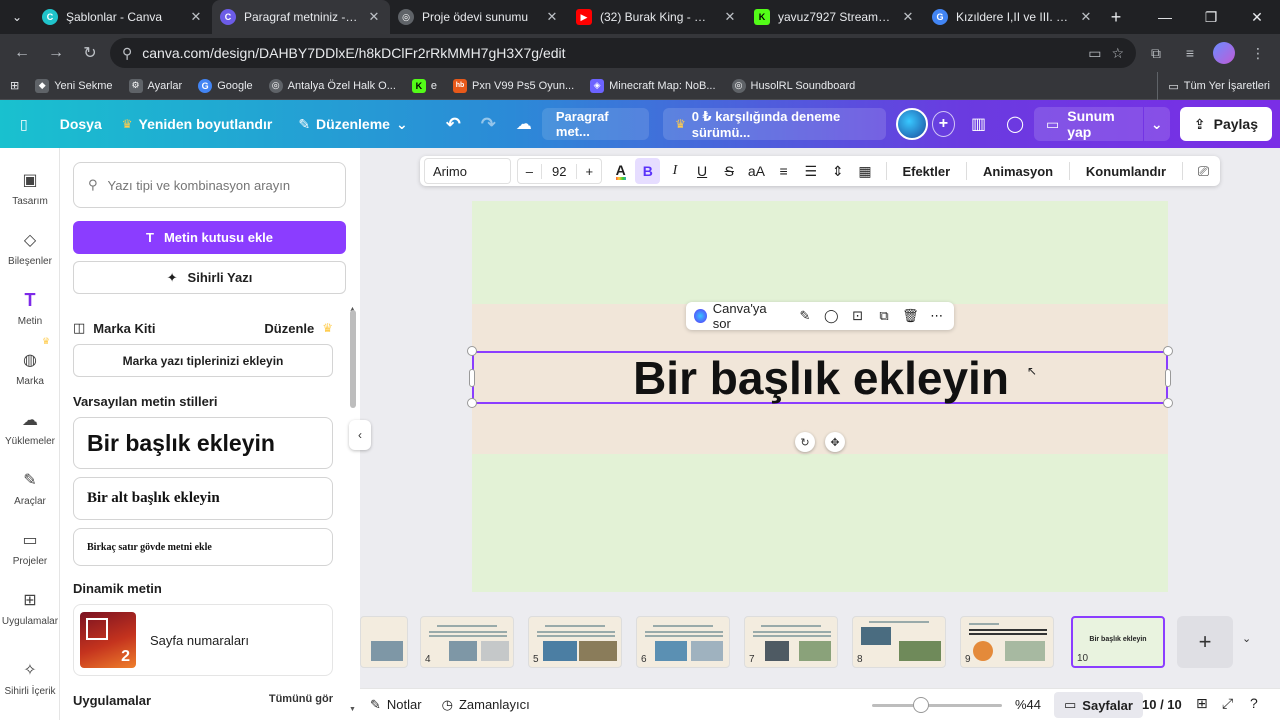  What do you see at coordinates (820, 377) in the screenshot?
I see `selected-textbox: Bir başlık ekleyin` at bounding box center [820, 377].